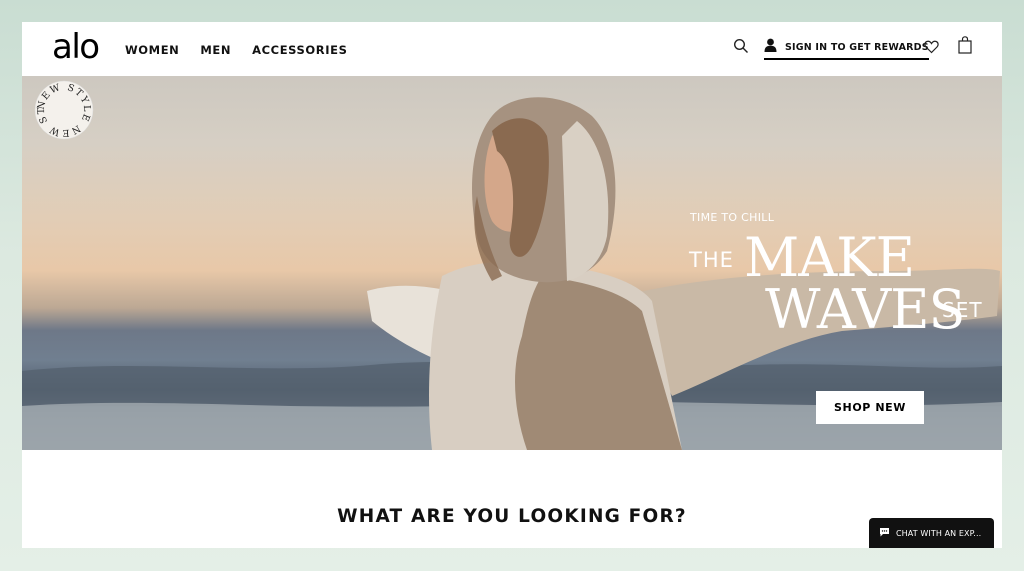  Describe the element at coordinates (870, 407) in the screenshot. I see `shop-new-button: SHOP NEW` at that location.